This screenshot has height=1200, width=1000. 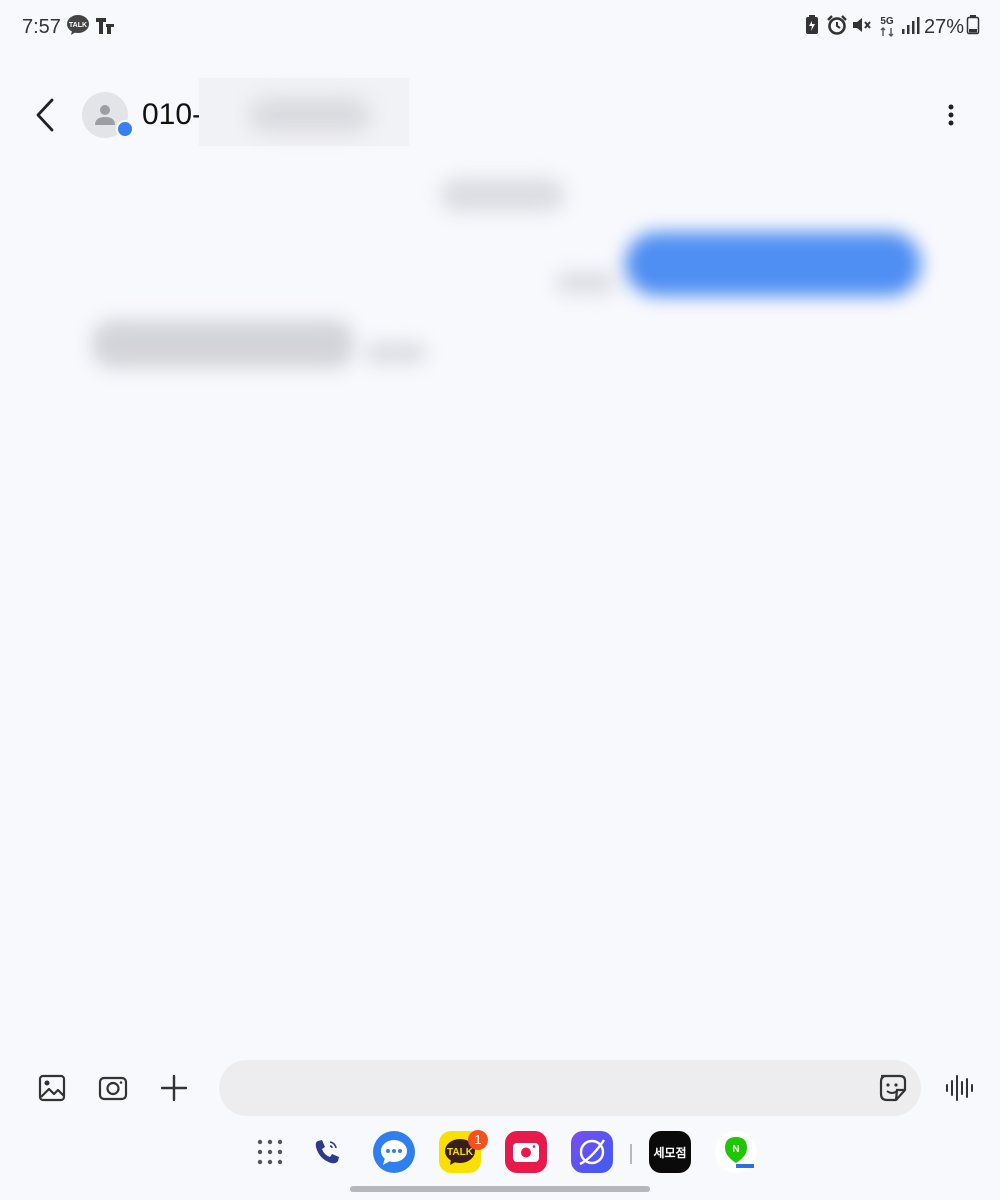 I want to click on svg-text: N, so click(x=735, y=1149).